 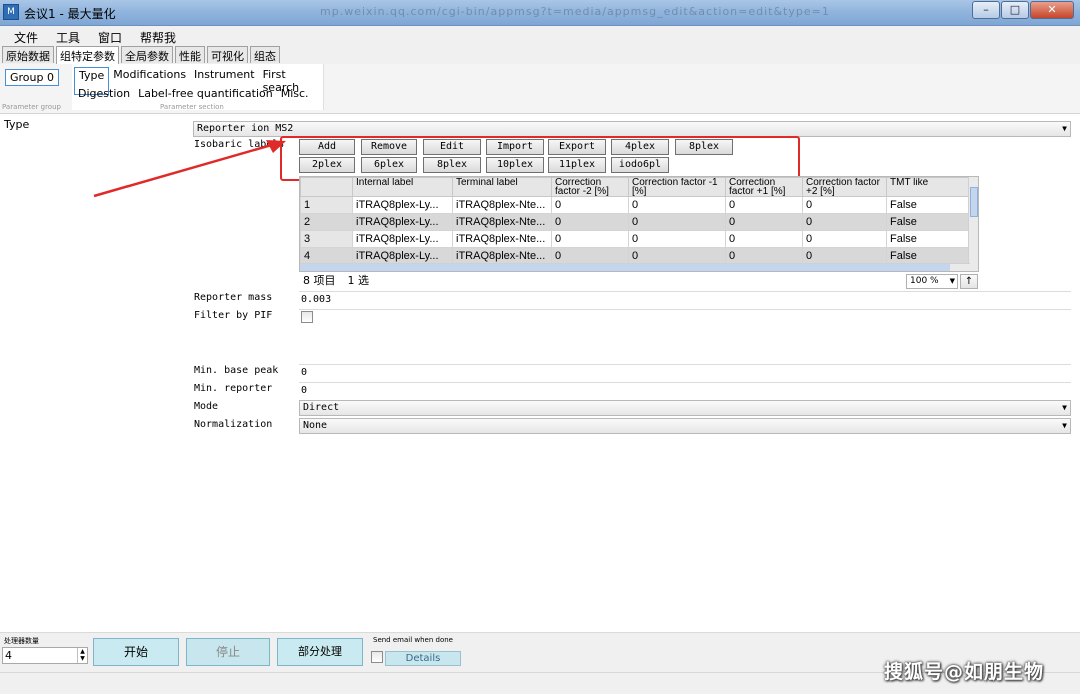 I want to click on column-header: Internal label, so click(x=402, y=187).